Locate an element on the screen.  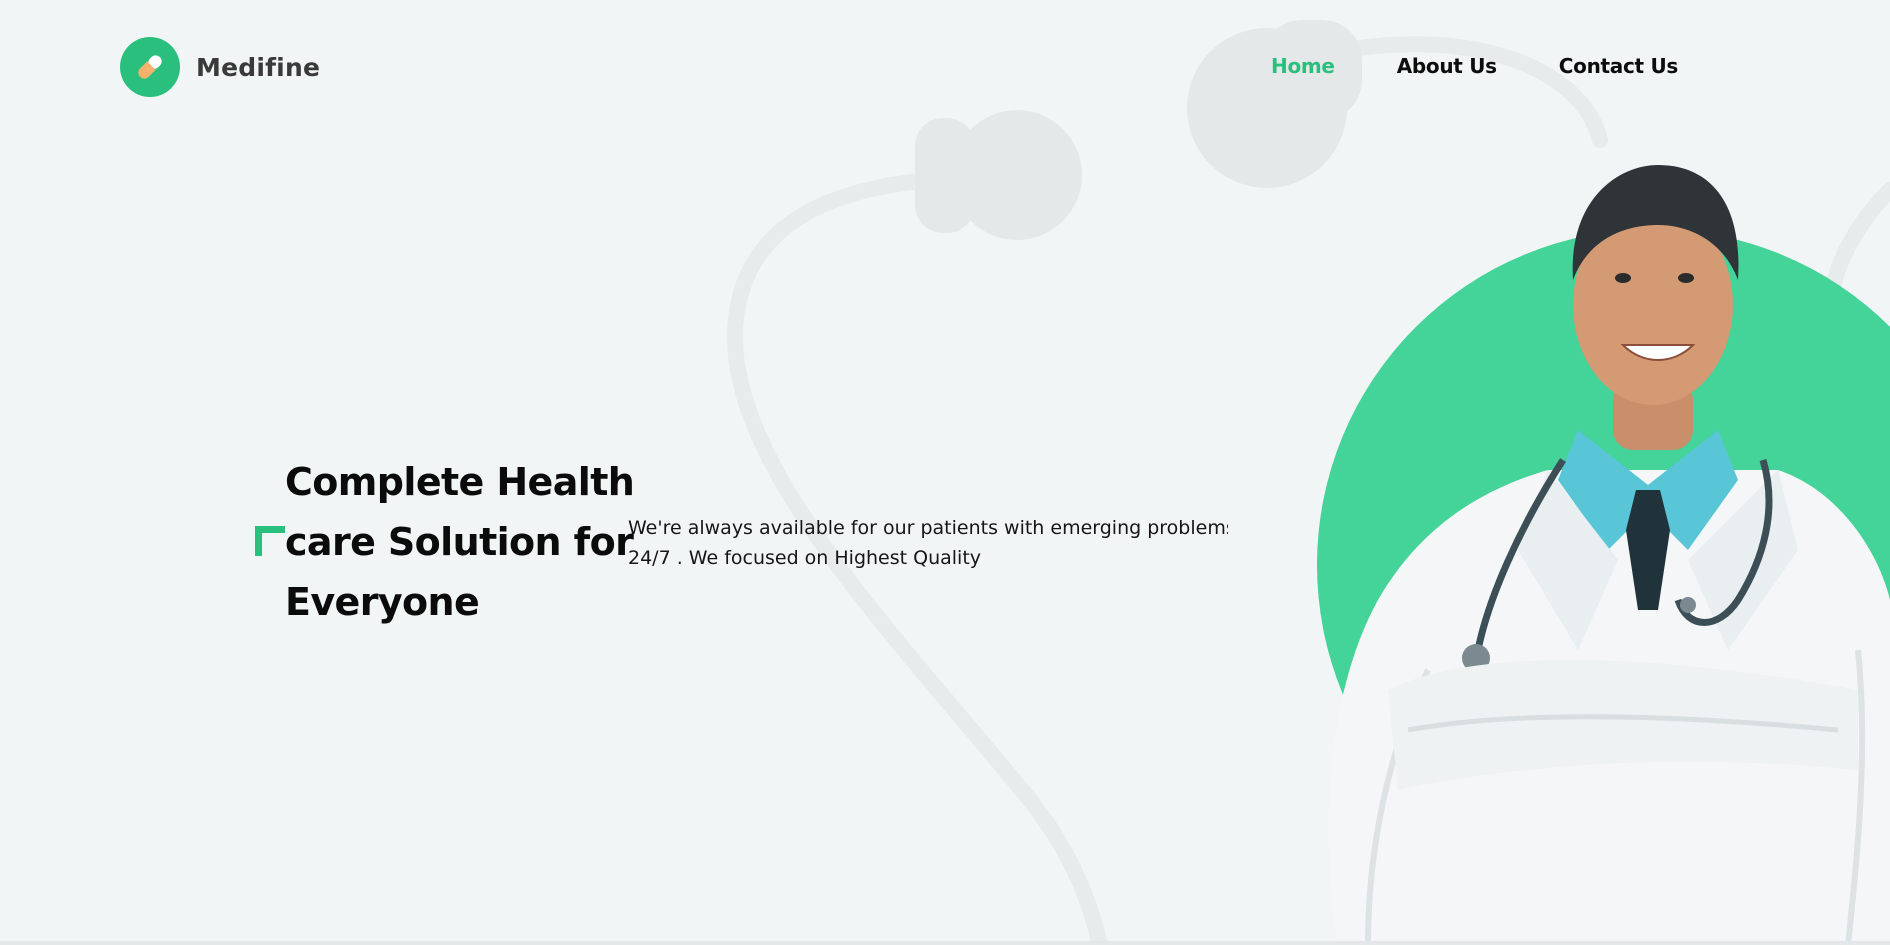
pill-icon is located at coordinates (150, 67).